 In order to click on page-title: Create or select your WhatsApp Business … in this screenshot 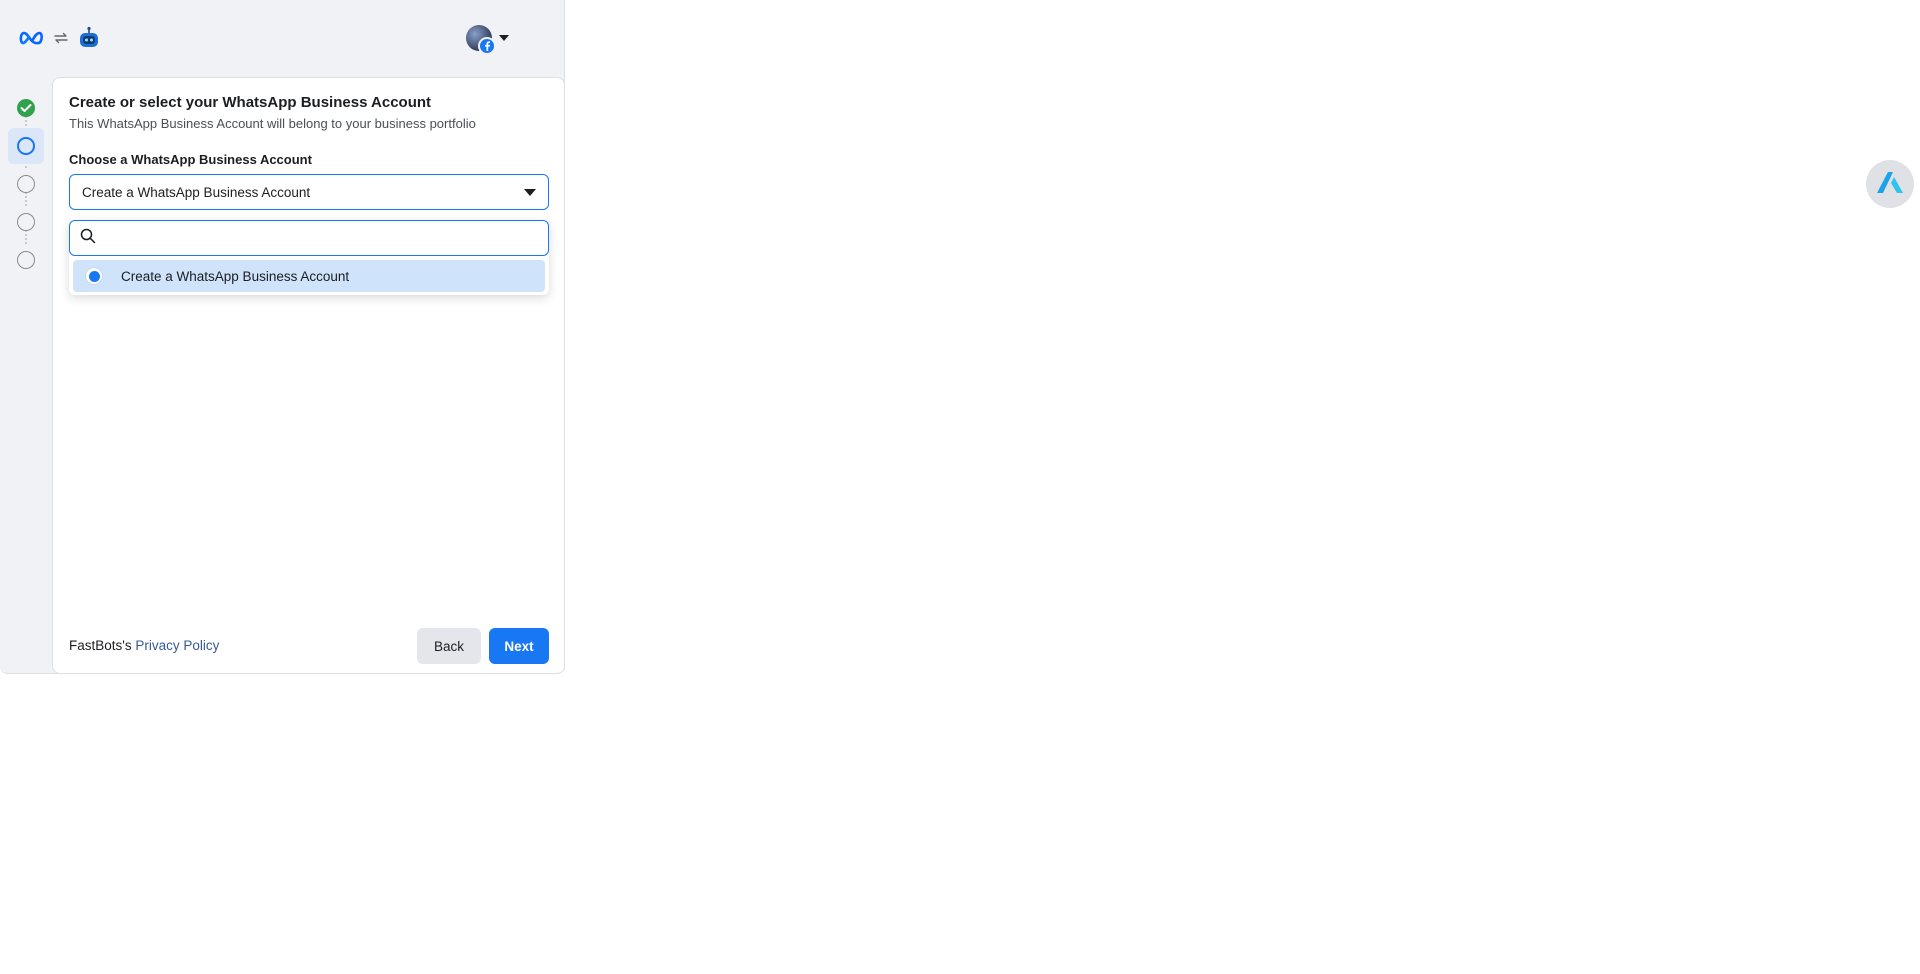, I will do `click(250, 102)`.